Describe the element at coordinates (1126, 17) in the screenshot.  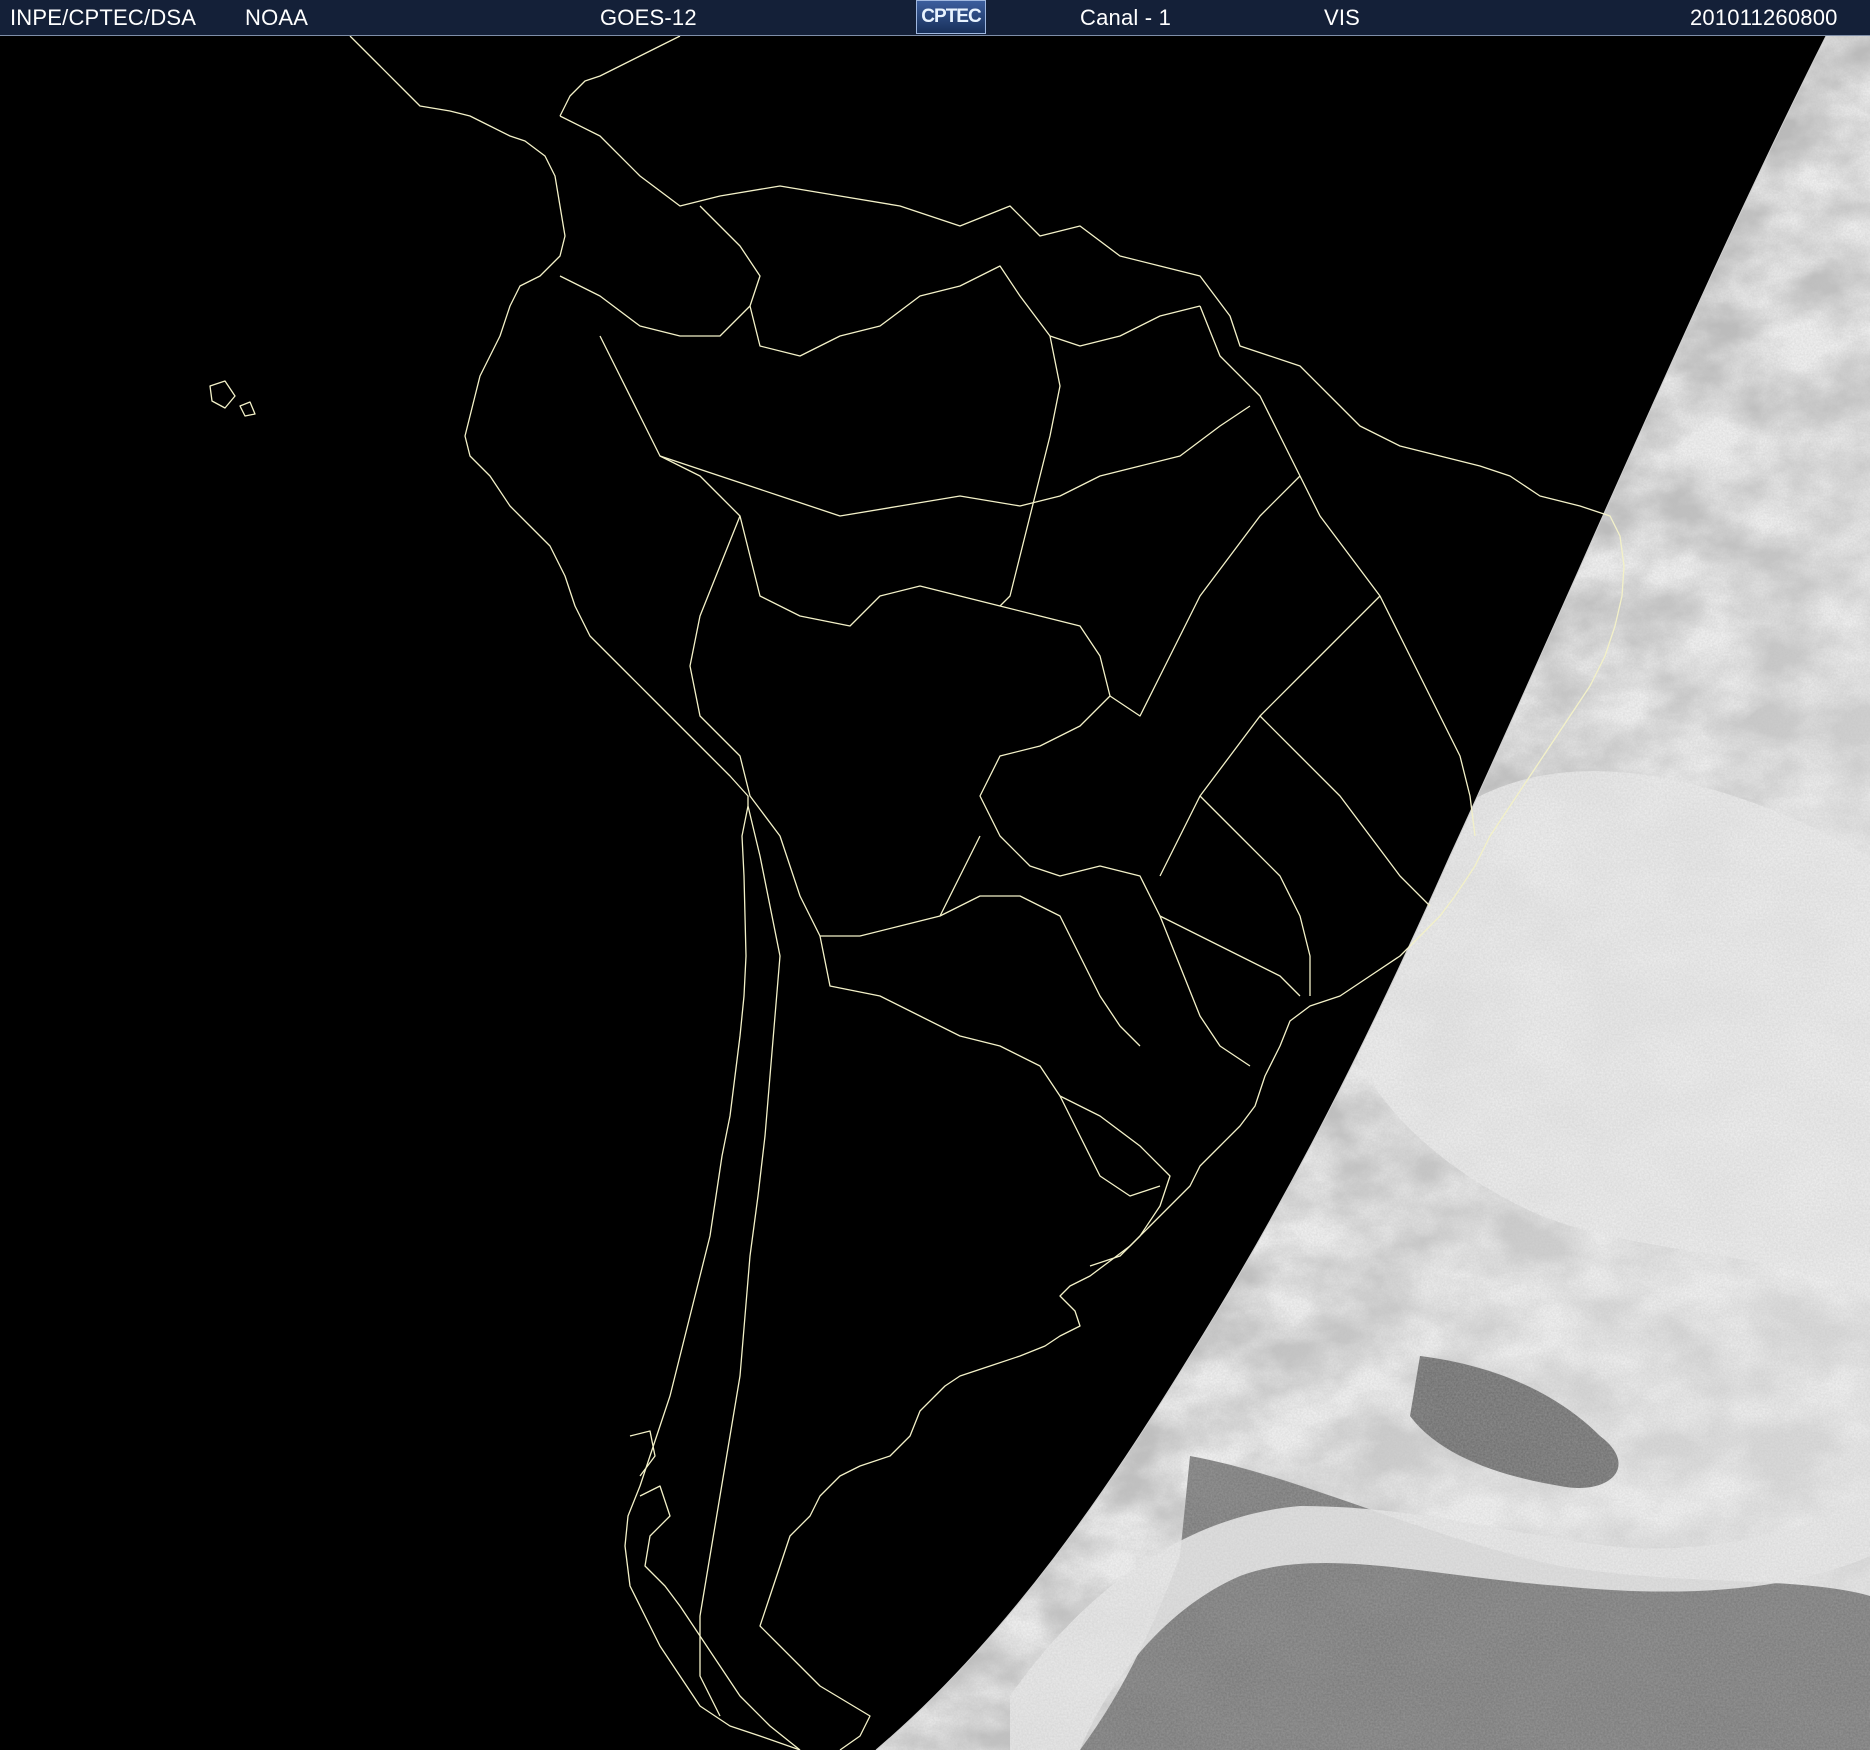
I see `channel-label: Canal - 1` at that location.